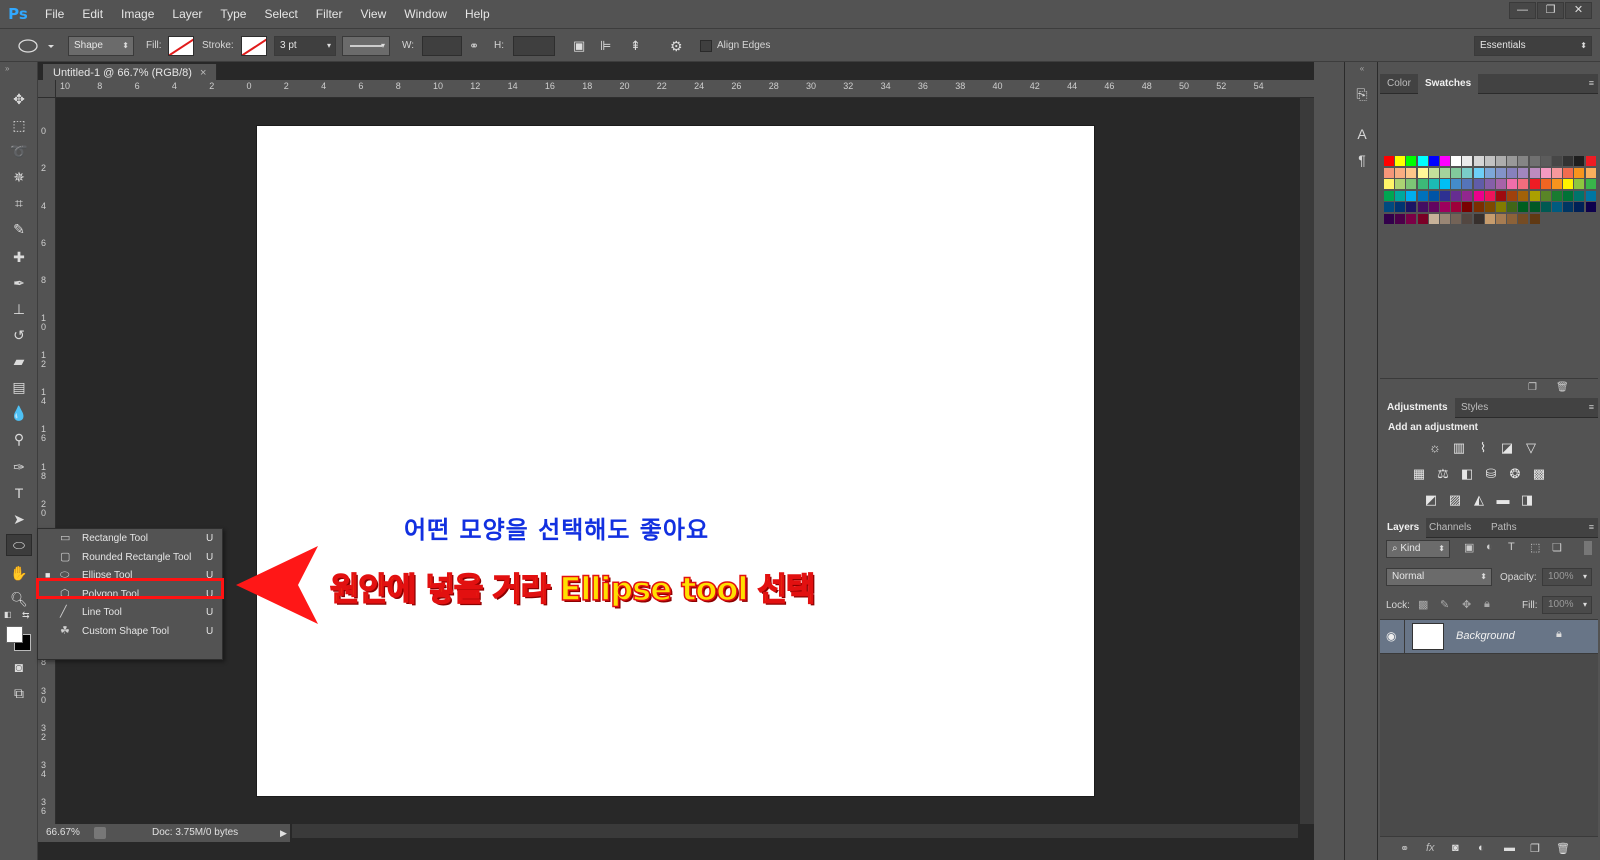  Describe the element at coordinates (19, 229) in the screenshot. I see `eyedropper-tool-icon: ✎` at that location.